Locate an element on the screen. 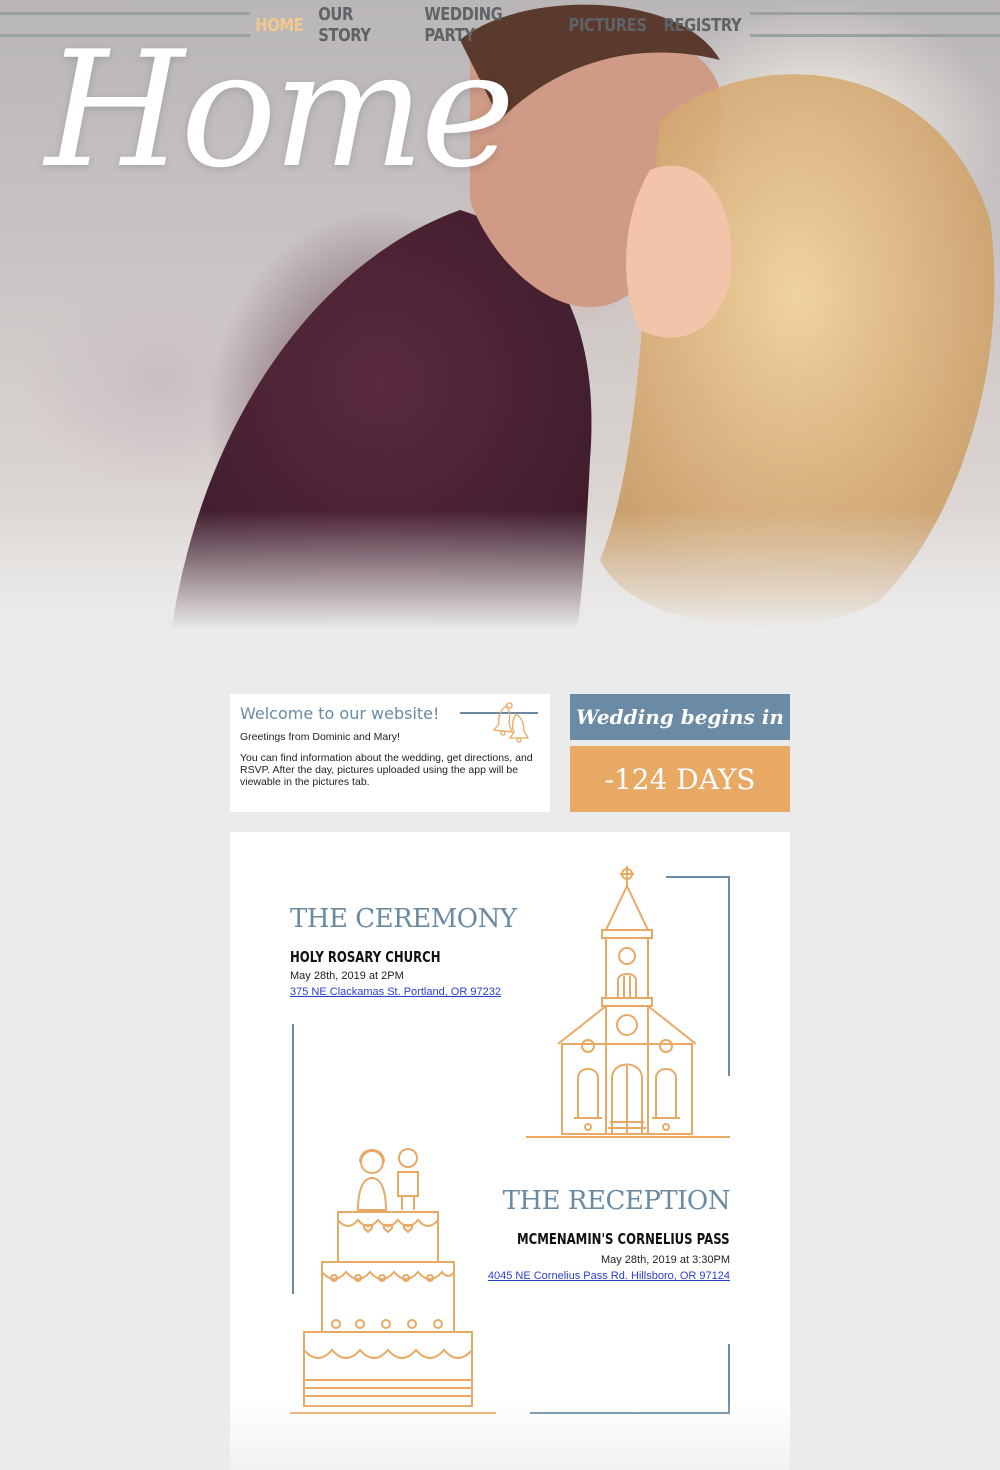  nav-item-home: Home is located at coordinates (279, 25).